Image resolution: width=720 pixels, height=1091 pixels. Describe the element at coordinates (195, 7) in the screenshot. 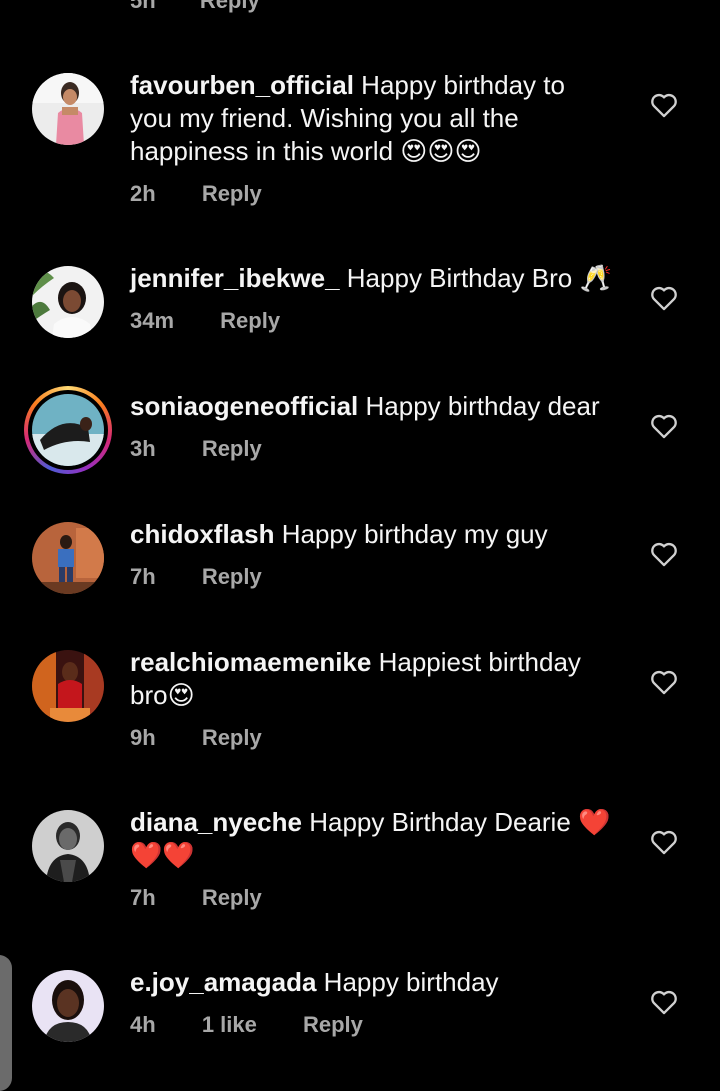

I see `previous-comment-meta: 5h Reply` at that location.